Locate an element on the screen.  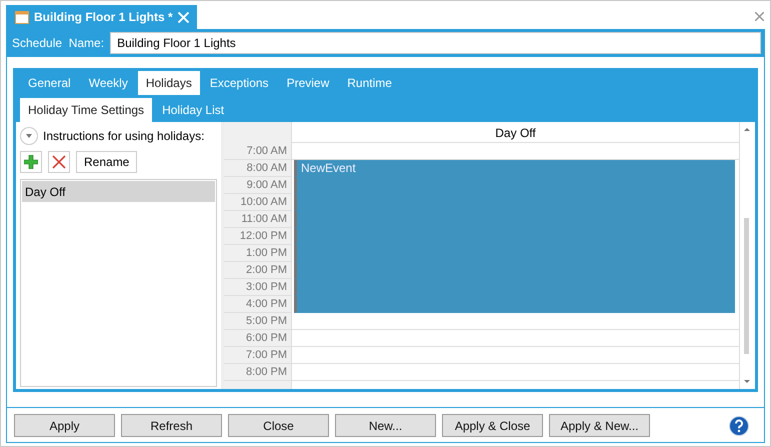
time-label: 7:00 PM is located at coordinates (257, 355).